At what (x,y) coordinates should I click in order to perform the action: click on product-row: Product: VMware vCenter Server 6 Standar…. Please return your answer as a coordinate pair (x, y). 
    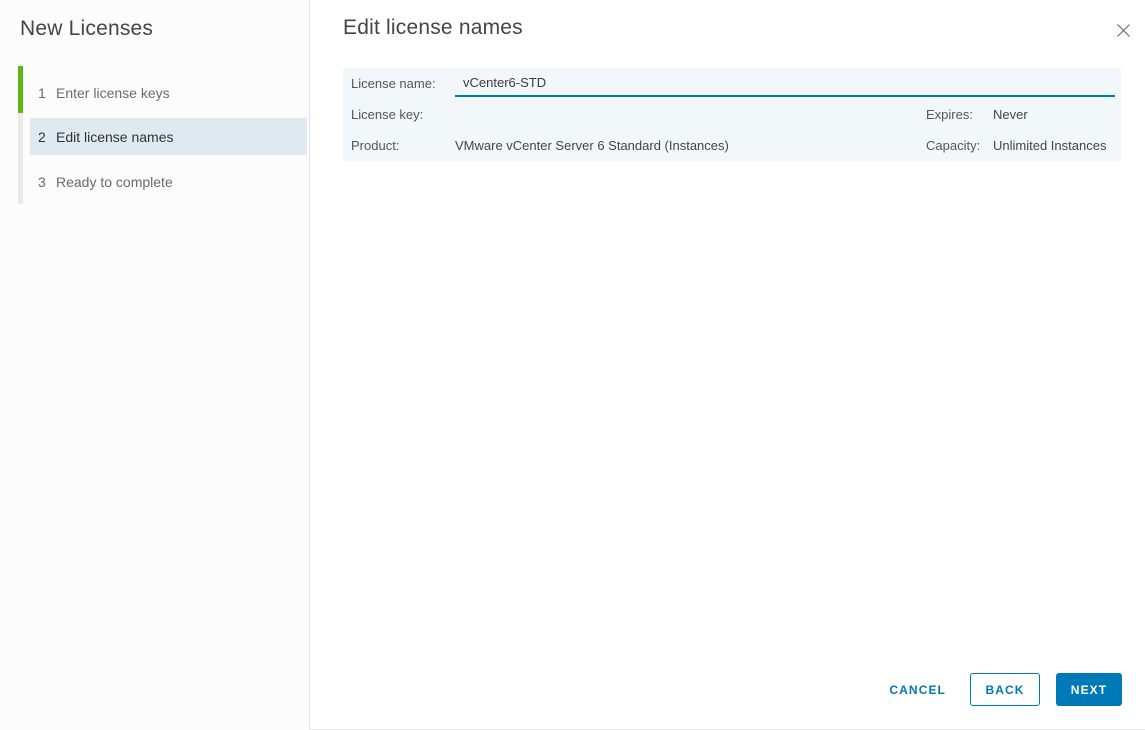
    Looking at the image, I should click on (733, 145).